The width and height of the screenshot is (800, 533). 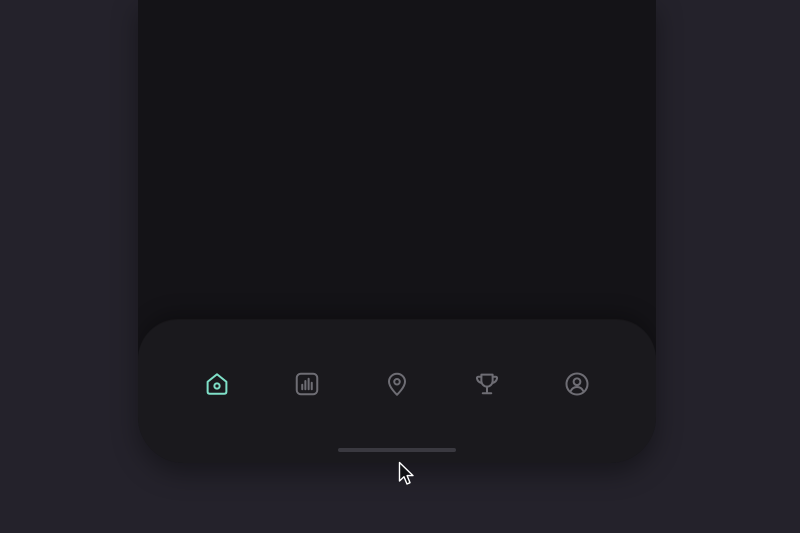 What do you see at coordinates (397, 450) in the screenshot?
I see `home-indicator-bar` at bounding box center [397, 450].